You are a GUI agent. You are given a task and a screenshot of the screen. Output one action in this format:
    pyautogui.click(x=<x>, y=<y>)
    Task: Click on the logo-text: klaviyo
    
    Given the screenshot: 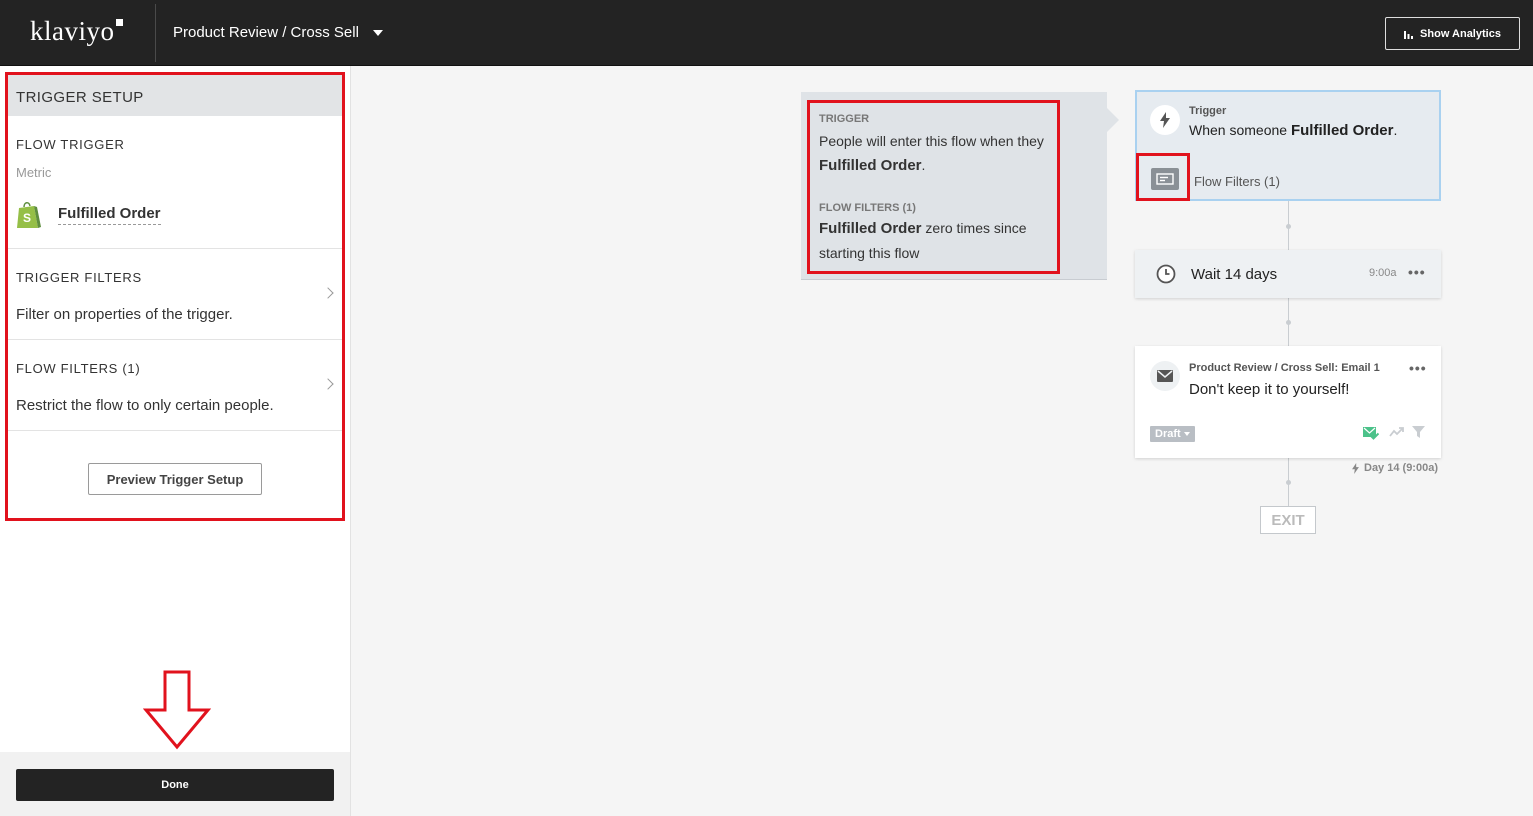 What is the action you would take?
    pyautogui.click(x=72, y=31)
    